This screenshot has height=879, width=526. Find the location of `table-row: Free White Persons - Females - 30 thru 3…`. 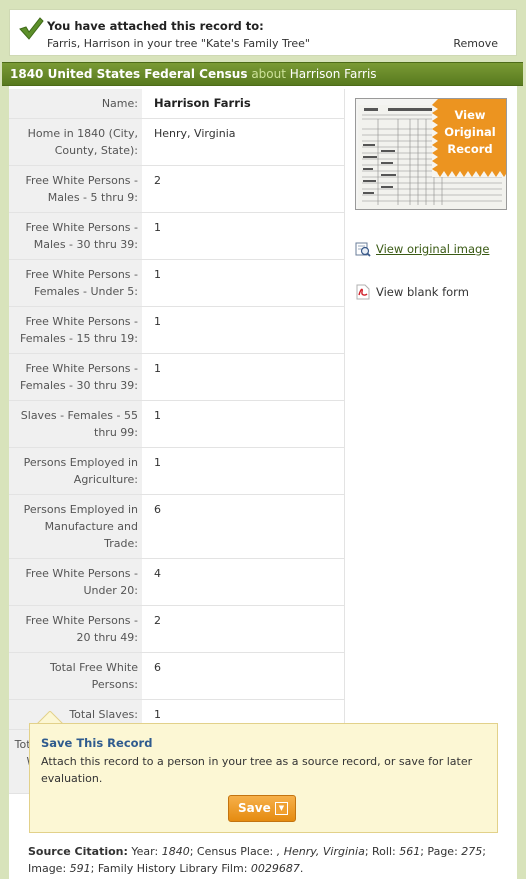

table-row: Free White Persons - Females - 30 thru 3… is located at coordinates (177, 377).